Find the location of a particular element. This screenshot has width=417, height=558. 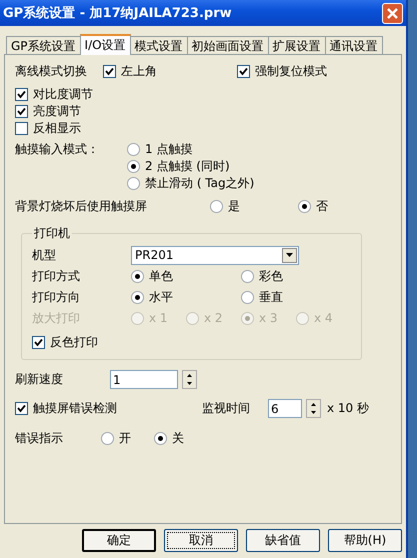

field-label: 触摸输入模式： is located at coordinates (57, 149).